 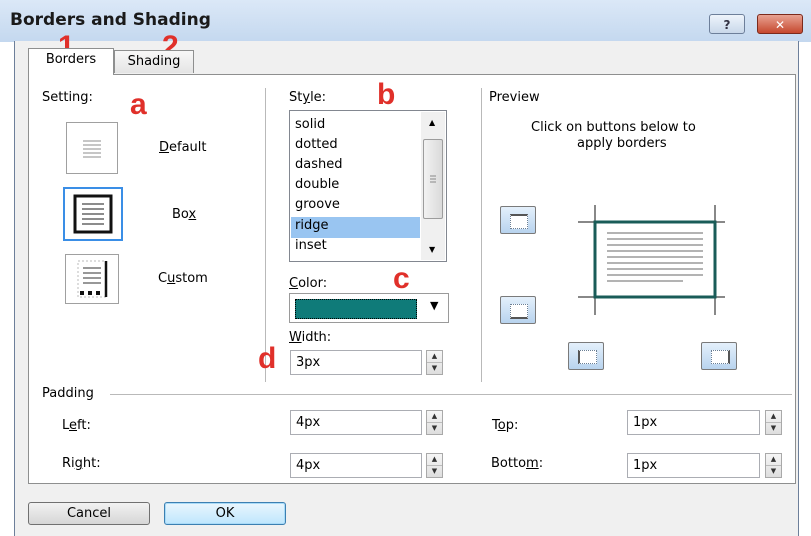 What do you see at coordinates (317, 184) in the screenshot?
I see `style-option: double` at bounding box center [317, 184].